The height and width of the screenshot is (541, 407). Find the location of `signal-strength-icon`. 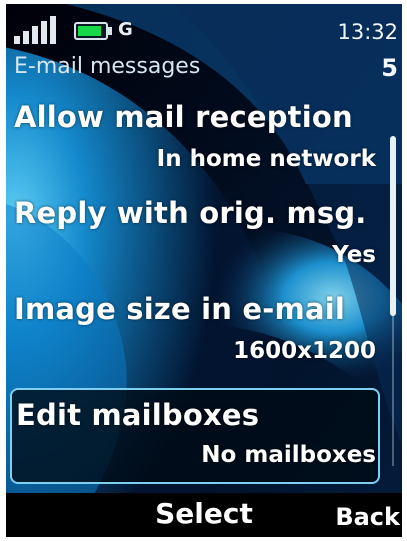

signal-strength-icon is located at coordinates (40, 30).